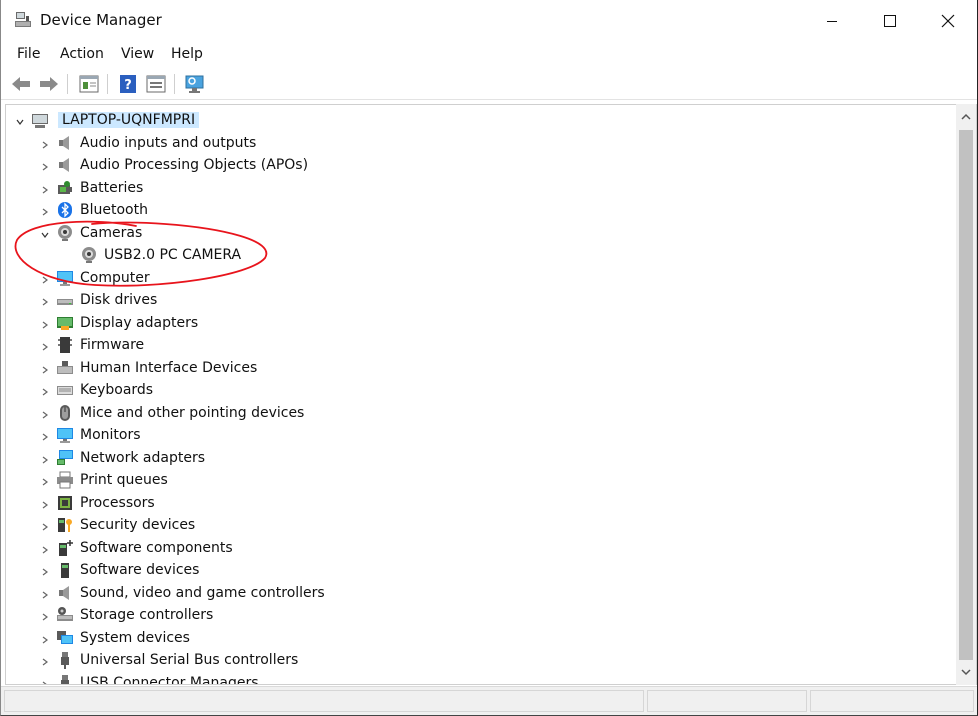 This screenshot has height=716, width=978. What do you see at coordinates (129, 120) in the screenshot?
I see `tree-item-label: LAPTOP-UQNFMPRI` at bounding box center [129, 120].